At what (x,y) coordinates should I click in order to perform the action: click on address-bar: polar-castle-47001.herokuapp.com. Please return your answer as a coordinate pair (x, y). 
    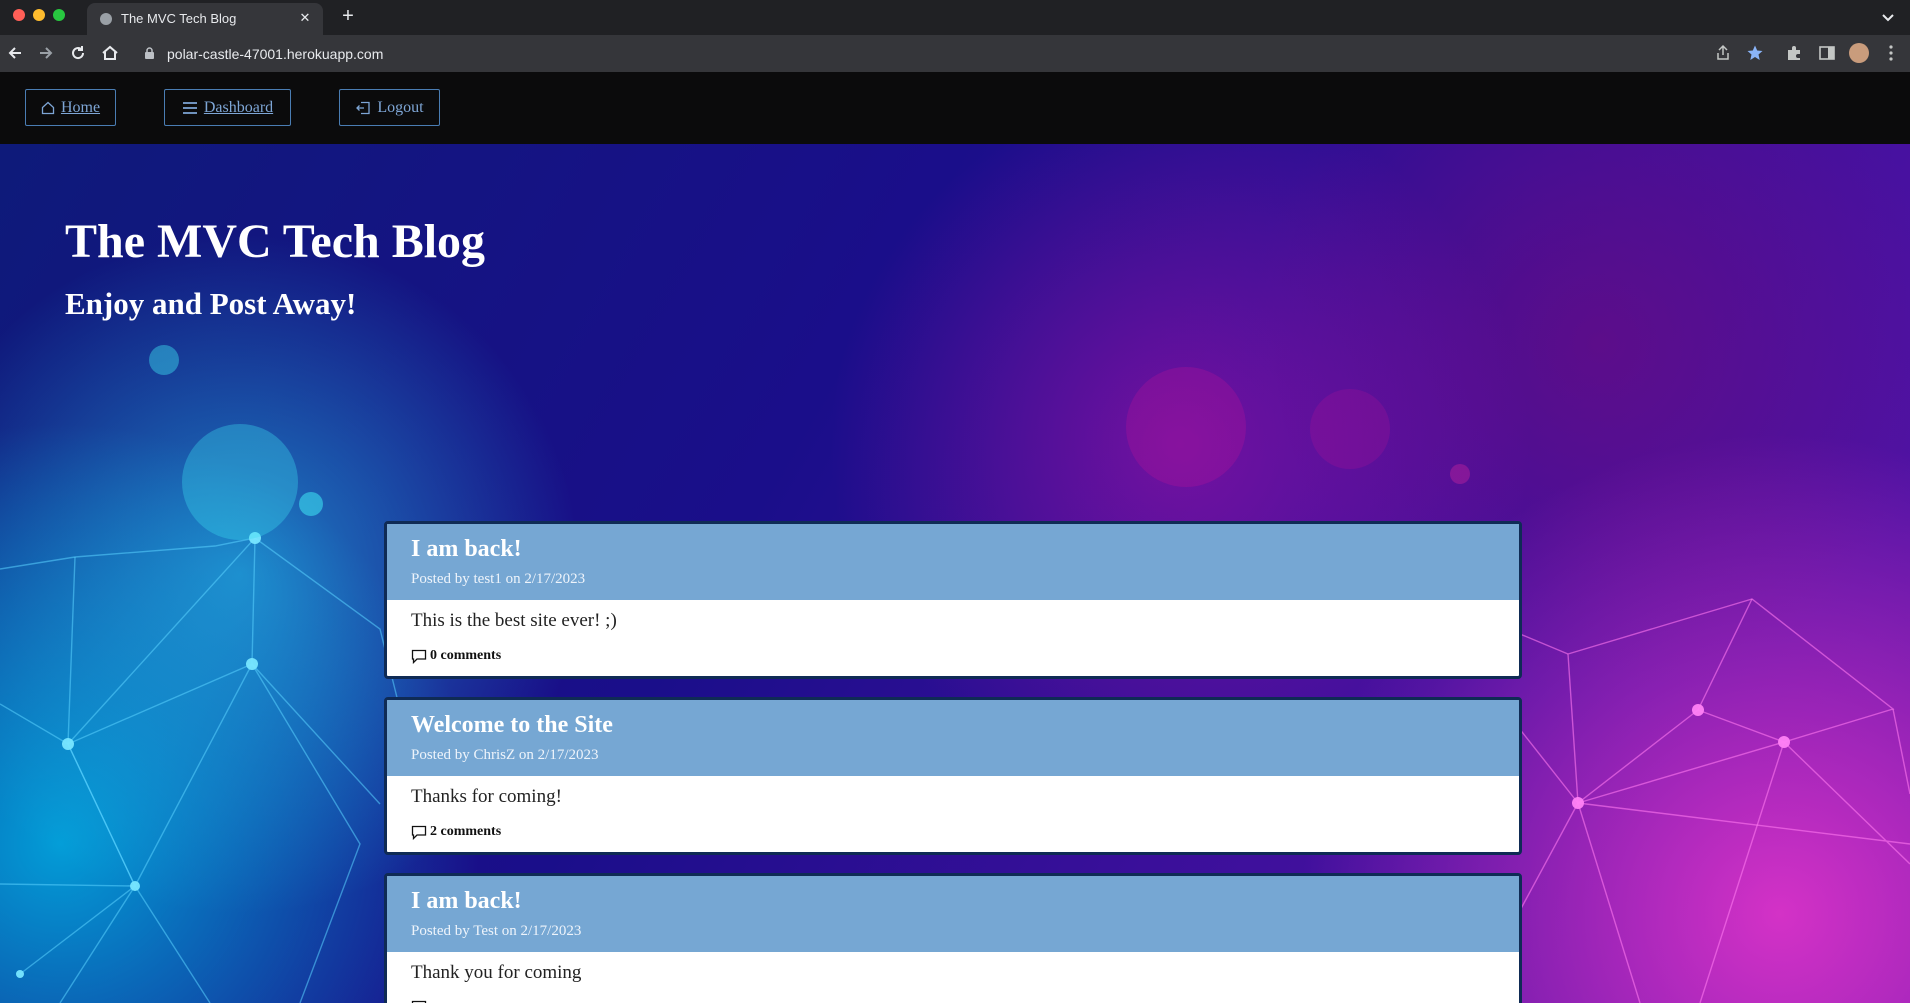
    Looking at the image, I should click on (914, 53).